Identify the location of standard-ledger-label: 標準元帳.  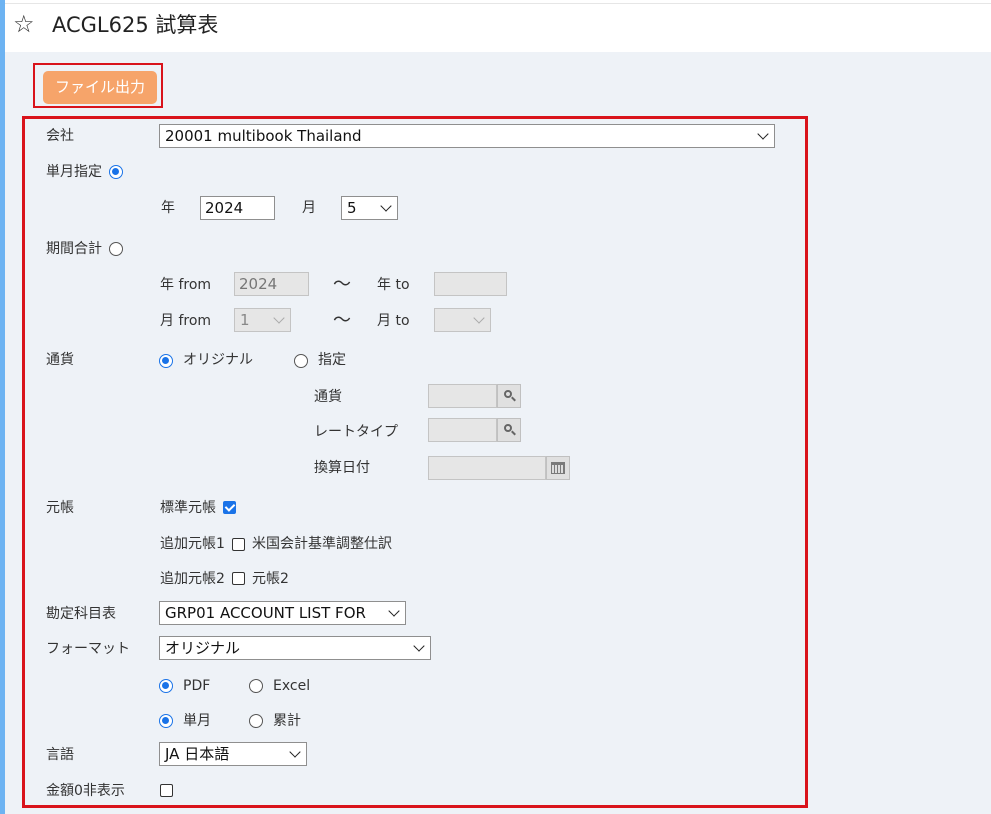
(188, 508).